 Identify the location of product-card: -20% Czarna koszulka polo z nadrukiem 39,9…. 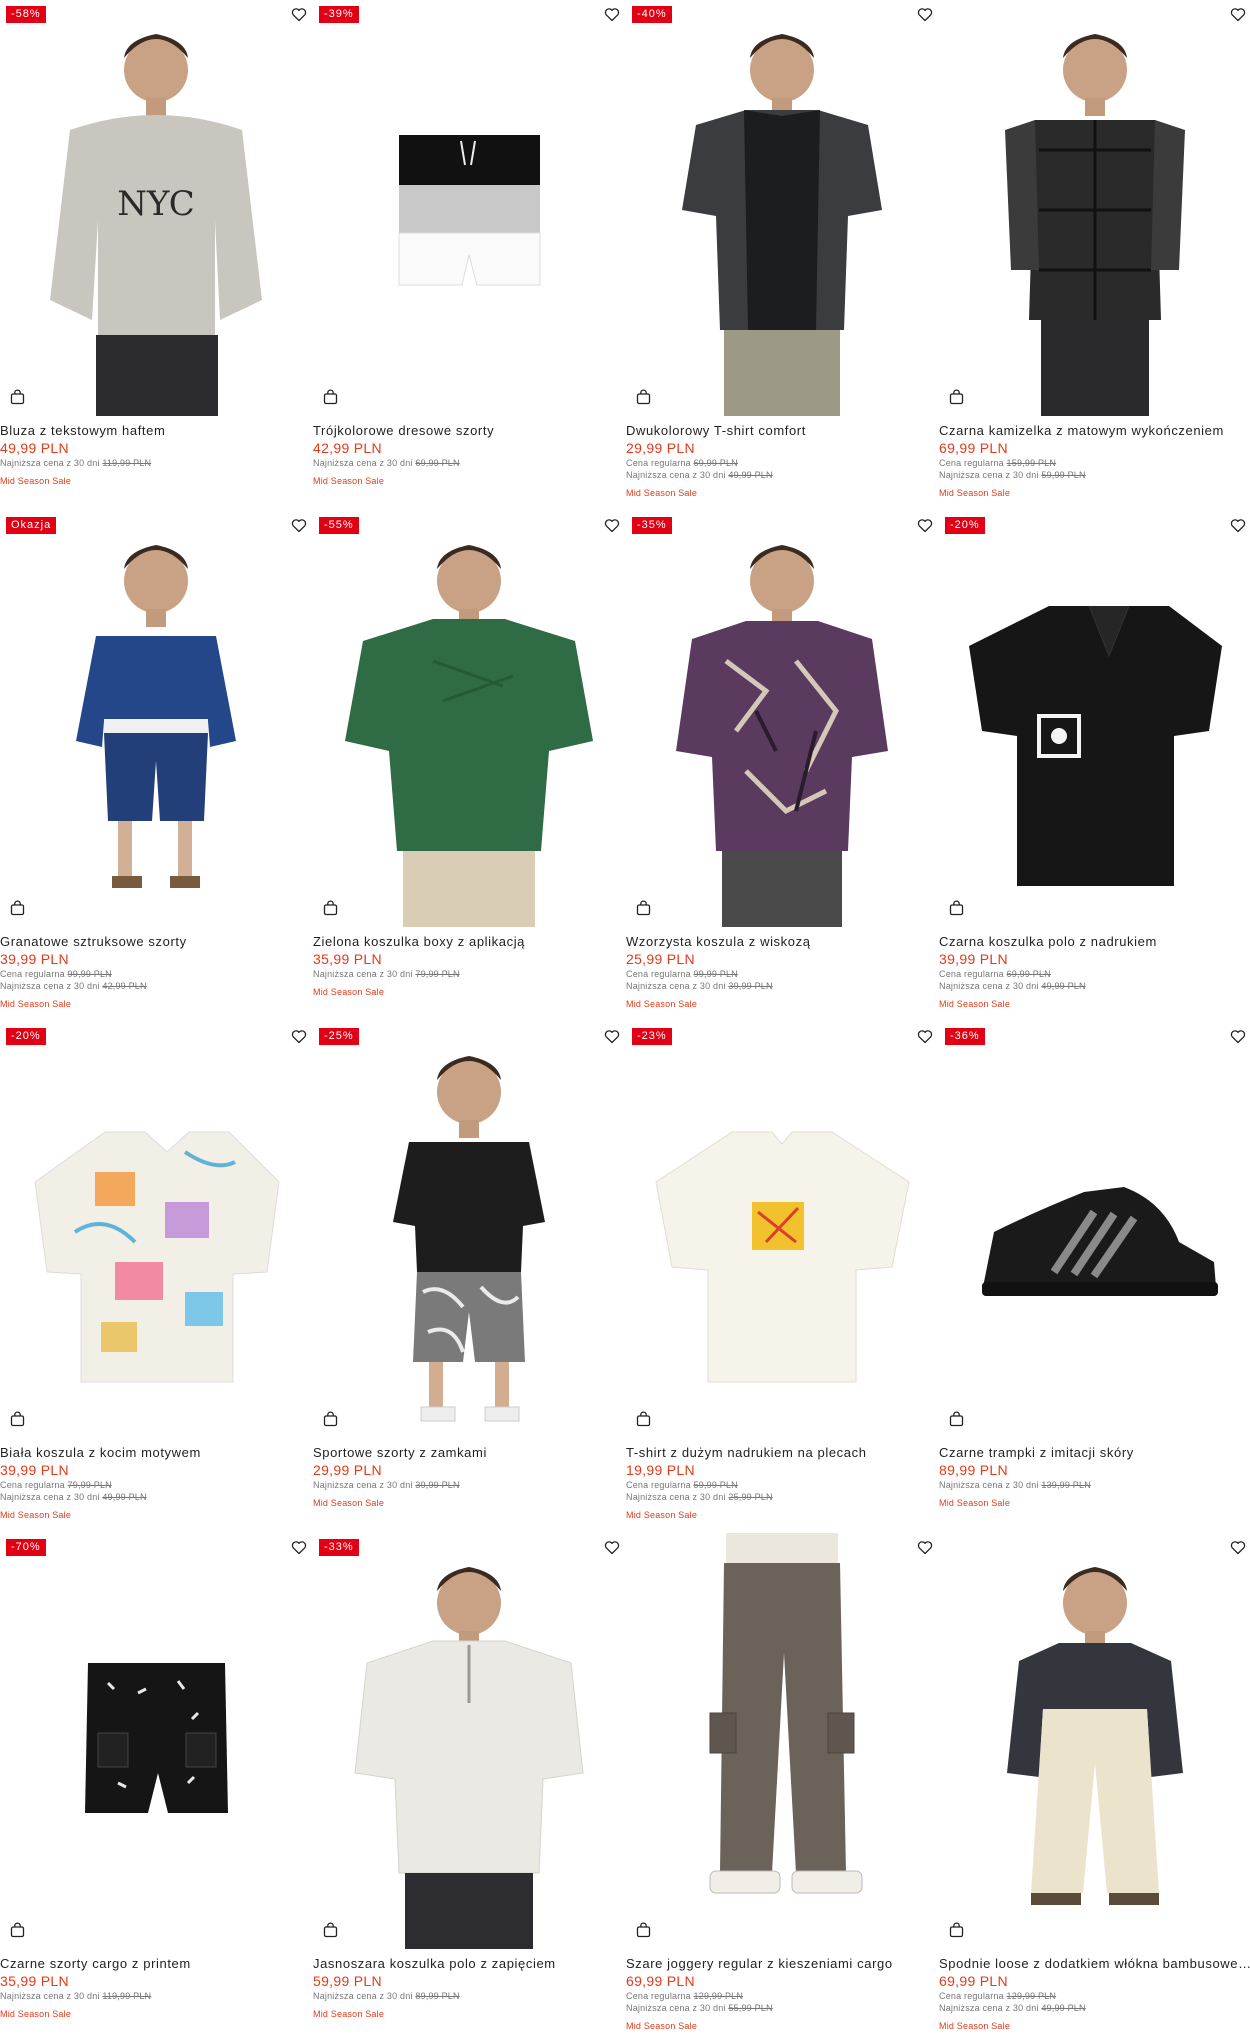
(1094, 766).